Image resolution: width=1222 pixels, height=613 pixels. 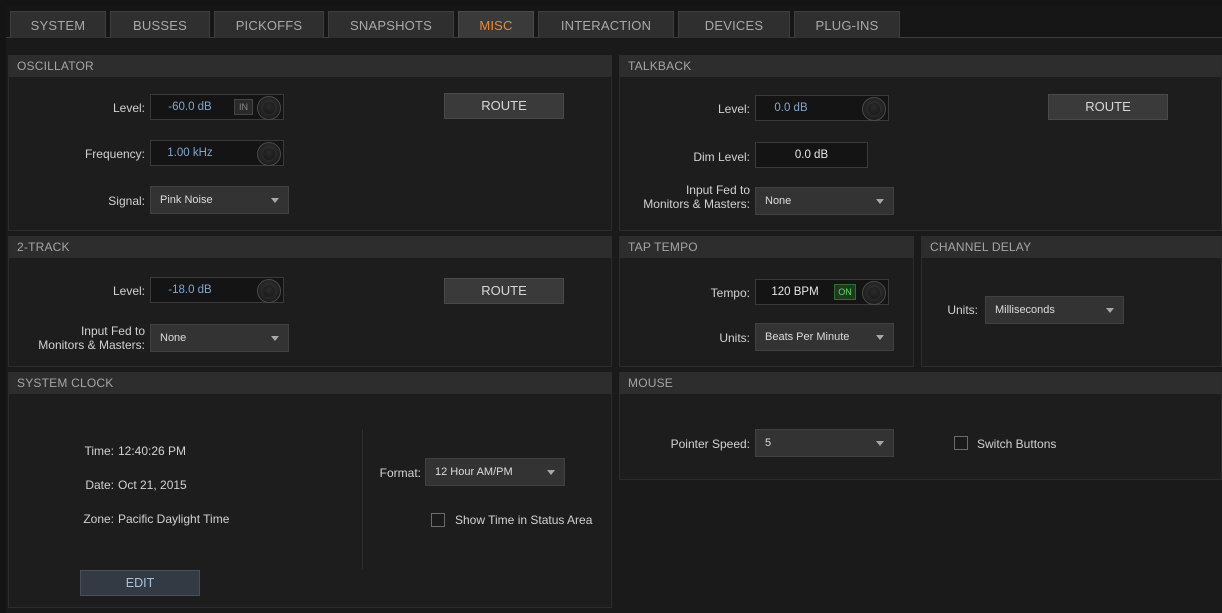 I want to click on two-track-title: 2-TRACK, so click(x=310, y=247).